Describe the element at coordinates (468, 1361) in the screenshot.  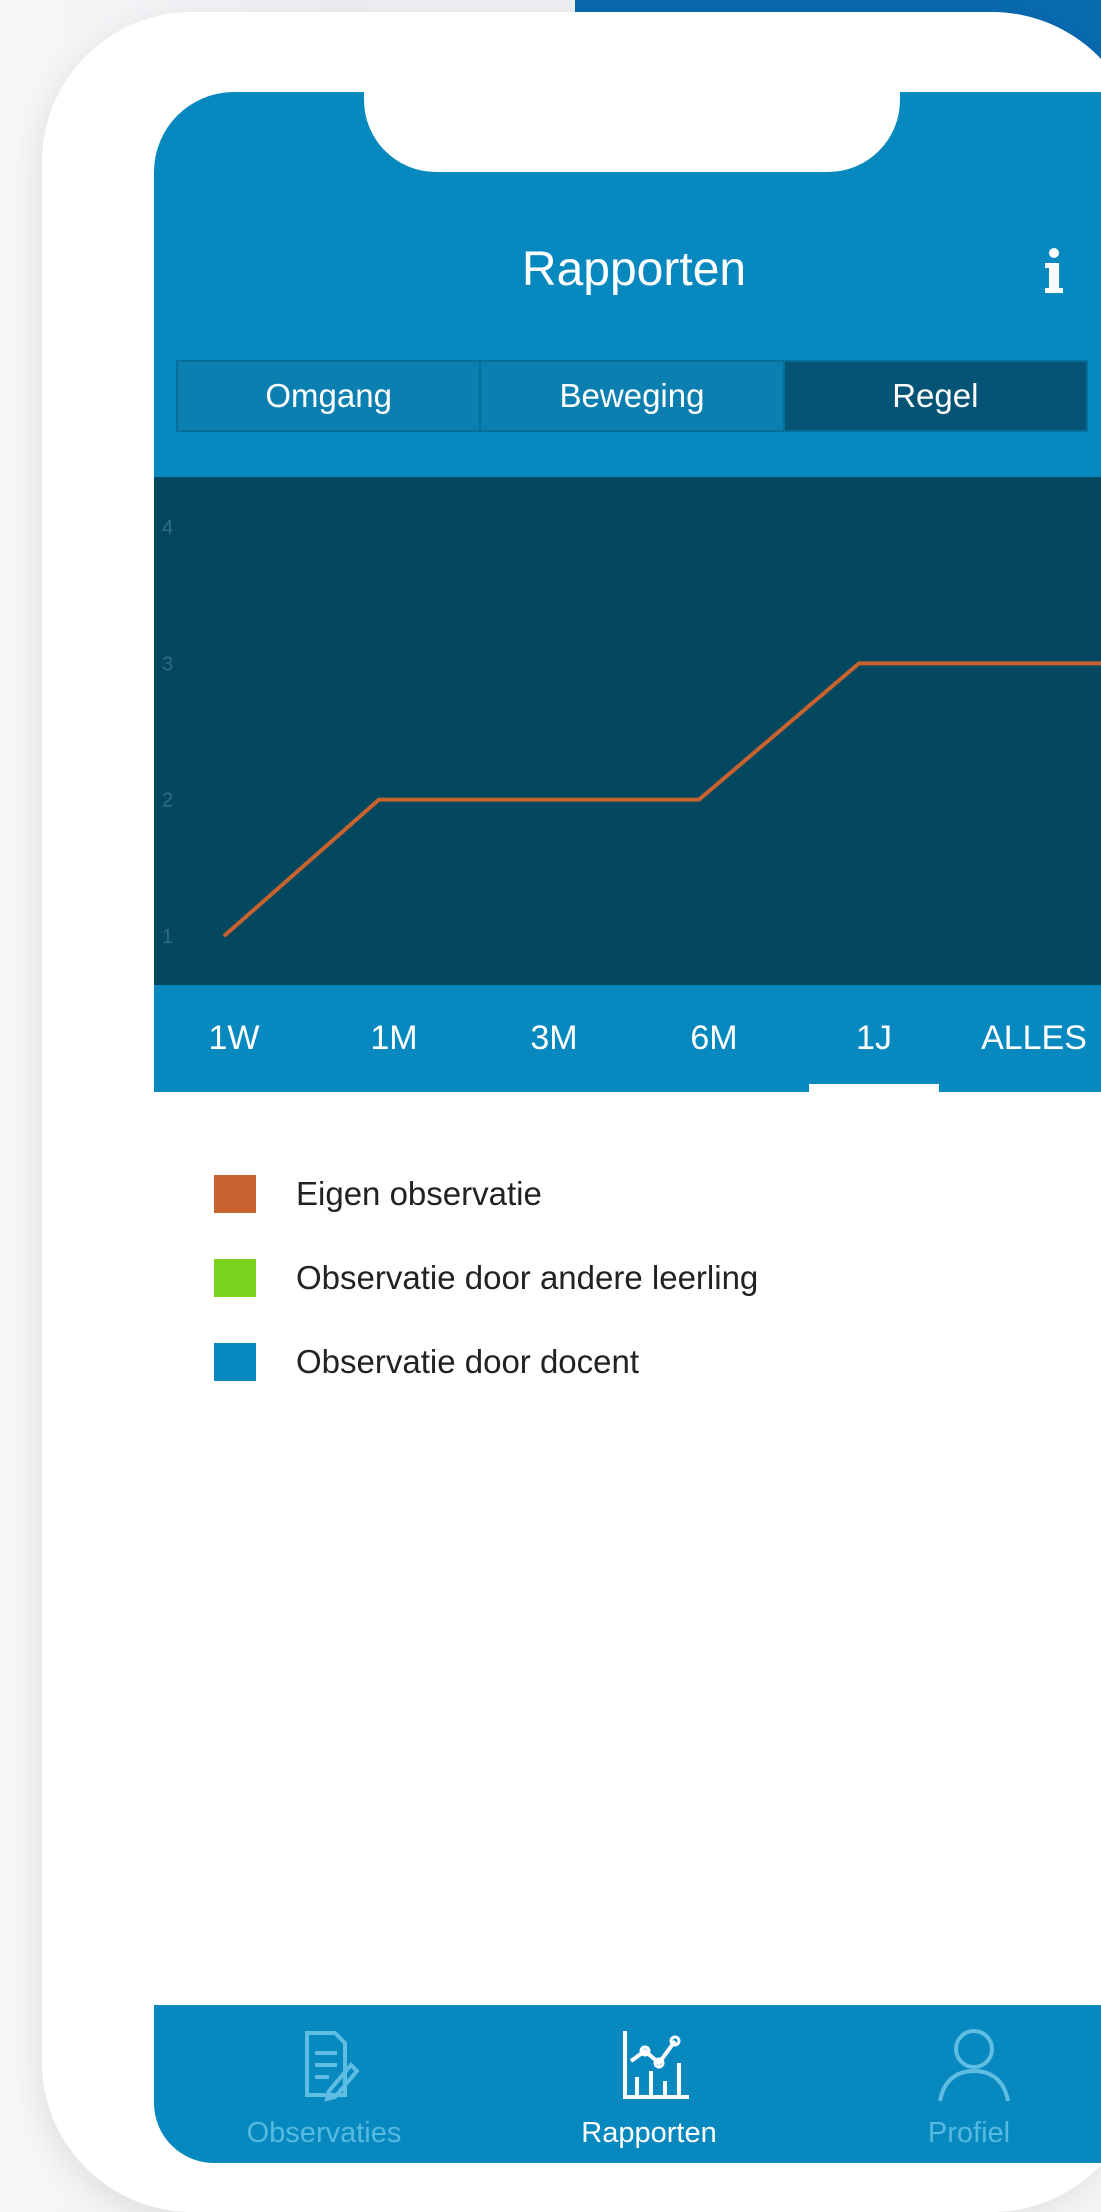
I see `legend-label: Observatie door docent` at that location.